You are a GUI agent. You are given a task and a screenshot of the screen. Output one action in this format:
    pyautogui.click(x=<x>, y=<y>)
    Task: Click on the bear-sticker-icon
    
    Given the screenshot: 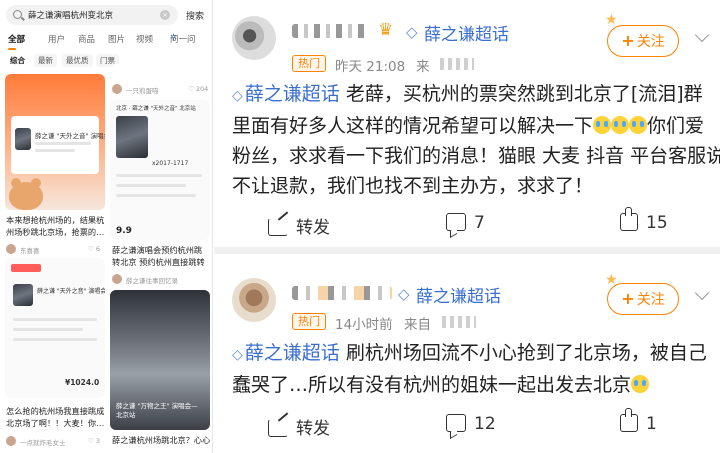 What is the action you would take?
    pyautogui.click(x=26, y=194)
    